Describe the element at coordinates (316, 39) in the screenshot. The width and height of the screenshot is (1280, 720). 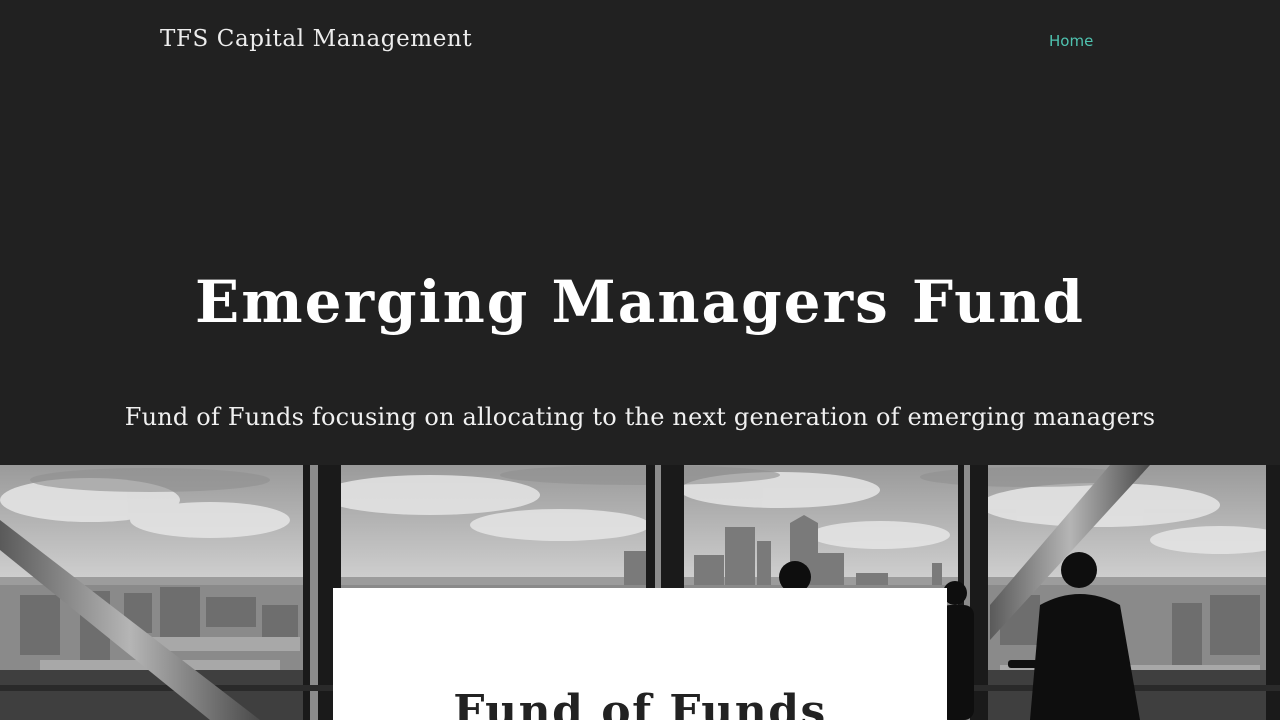
I see `site-brand: TFS Capital Management` at that location.